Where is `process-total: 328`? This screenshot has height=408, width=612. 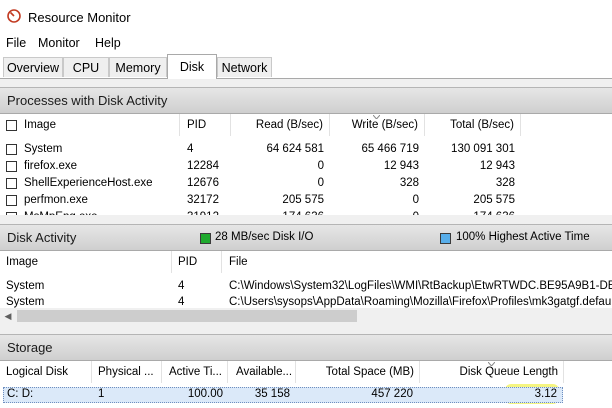 process-total: 328 is located at coordinates (505, 183).